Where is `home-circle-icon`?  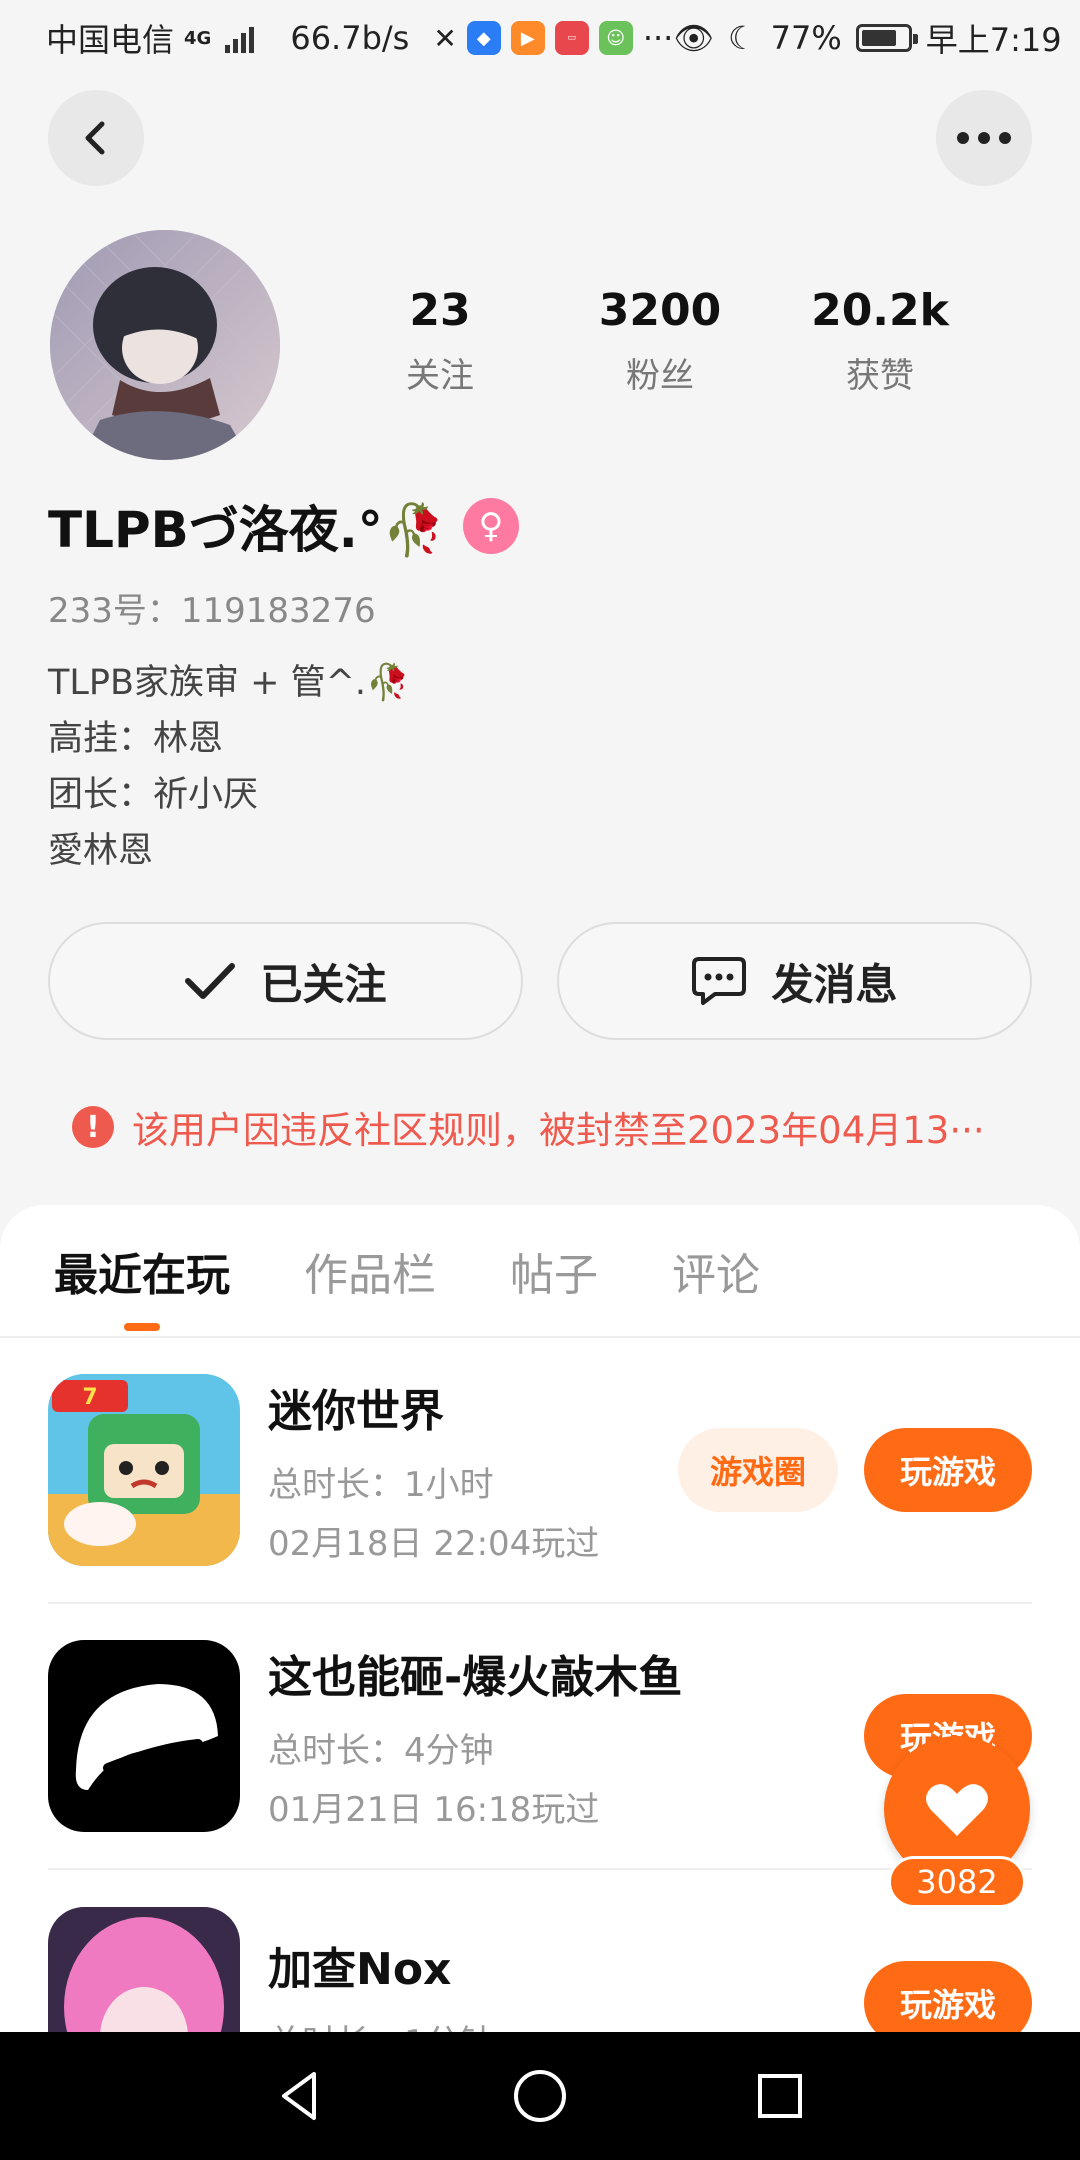 home-circle-icon is located at coordinates (540, 2096).